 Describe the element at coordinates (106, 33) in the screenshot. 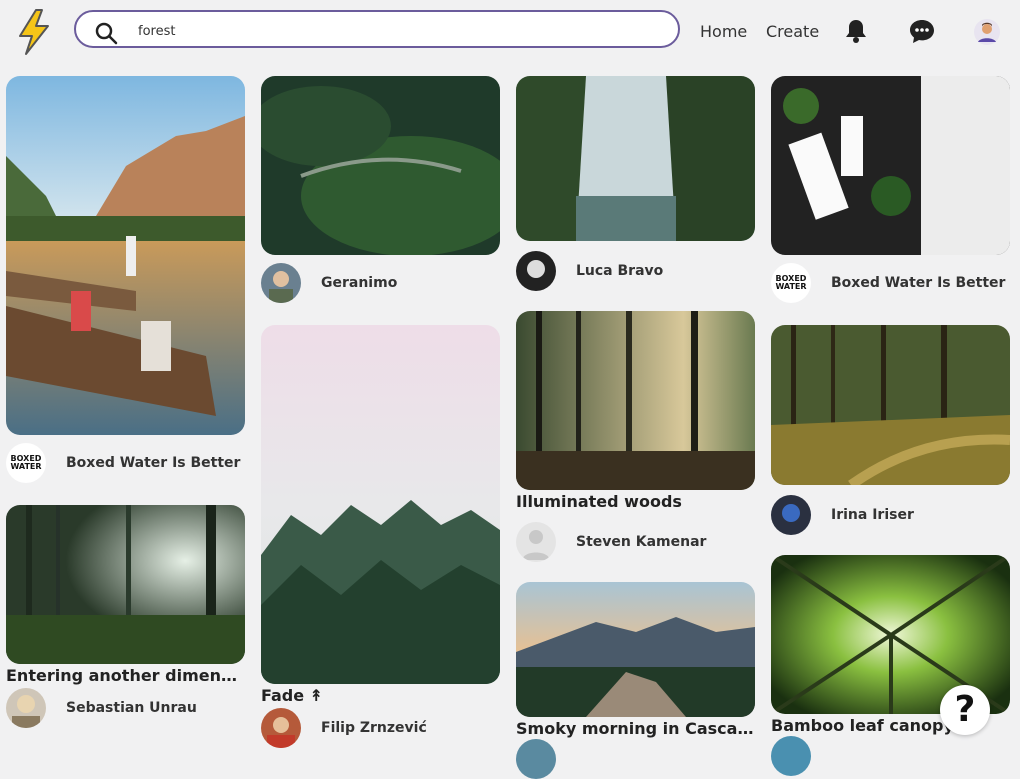

I see `search-icon` at that location.